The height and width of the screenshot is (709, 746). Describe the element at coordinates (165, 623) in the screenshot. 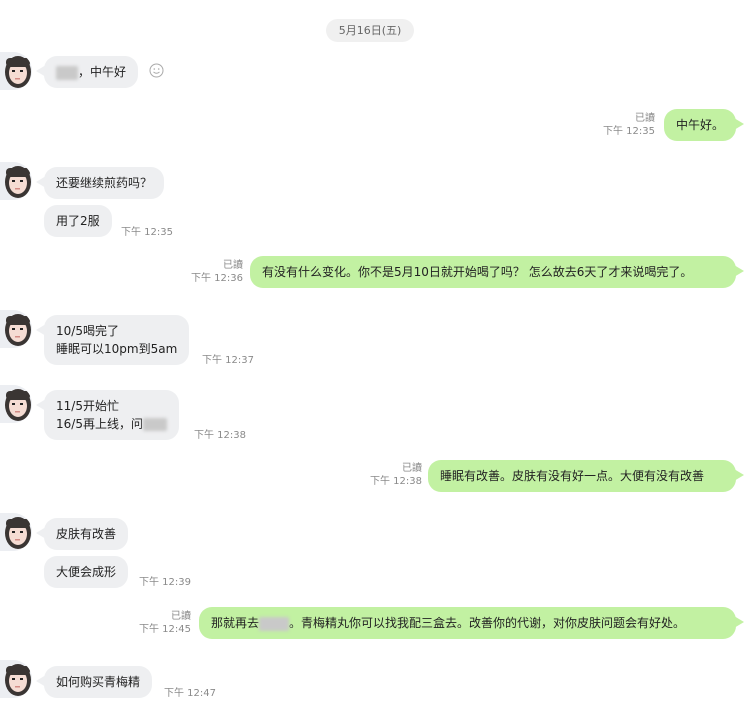

I see `message-meta: 已讀 下午 12:45` at that location.